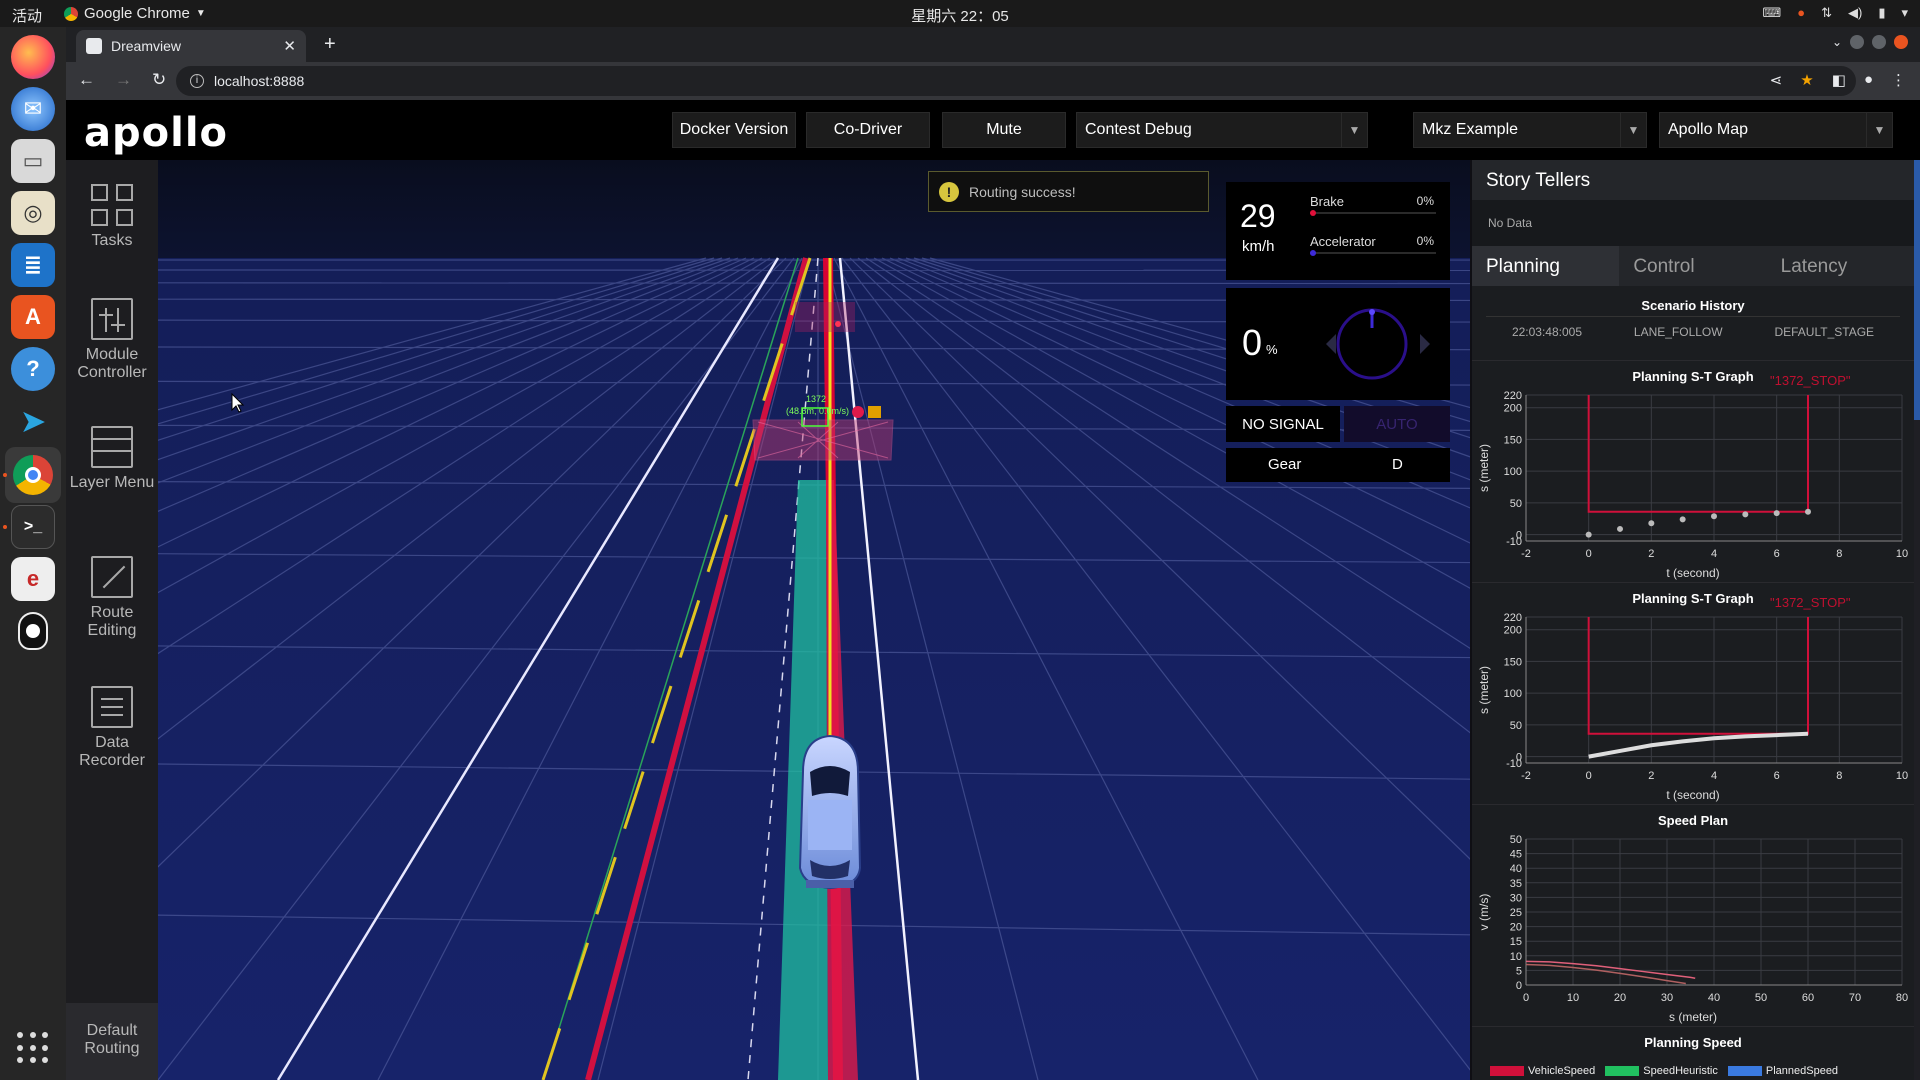 The height and width of the screenshot is (1080, 1920). I want to click on volume-icon: ◀), so click(1855, 13).